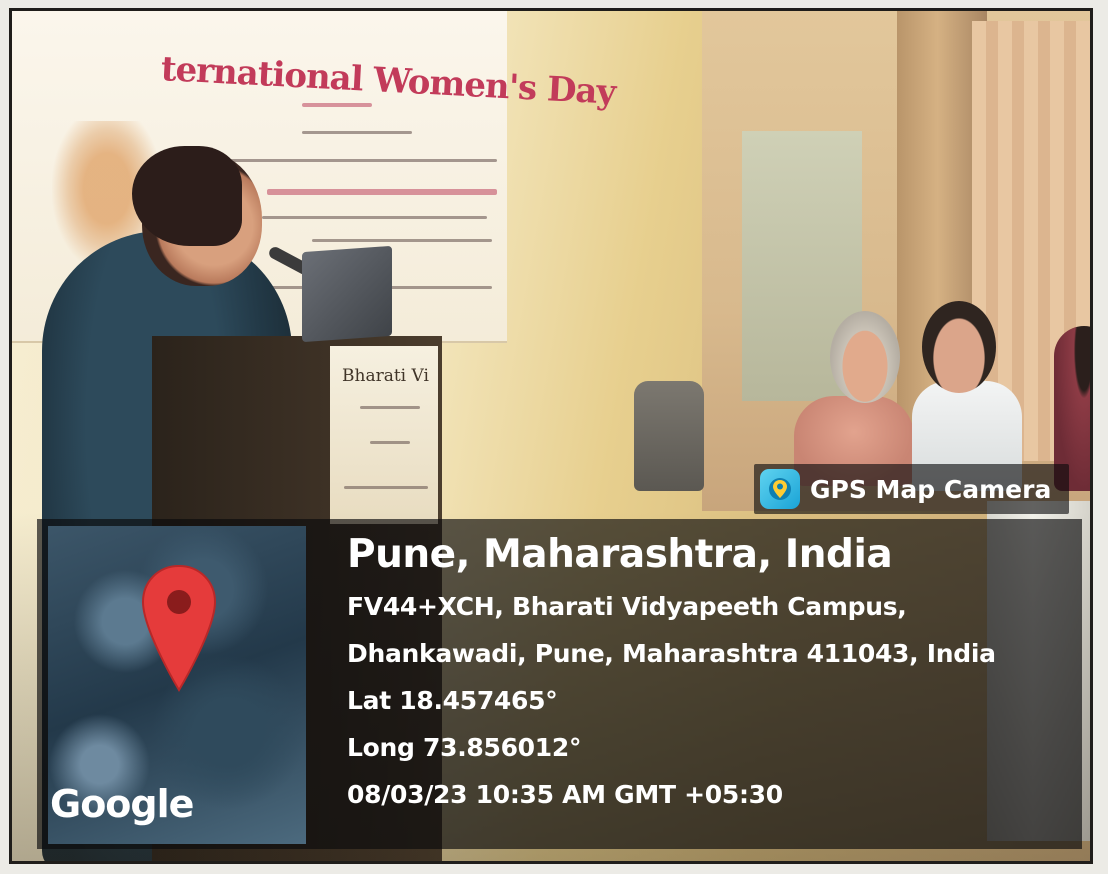 This screenshot has width=1108, height=874. What do you see at coordinates (187, 196) in the screenshot?
I see `speaker-hair` at bounding box center [187, 196].